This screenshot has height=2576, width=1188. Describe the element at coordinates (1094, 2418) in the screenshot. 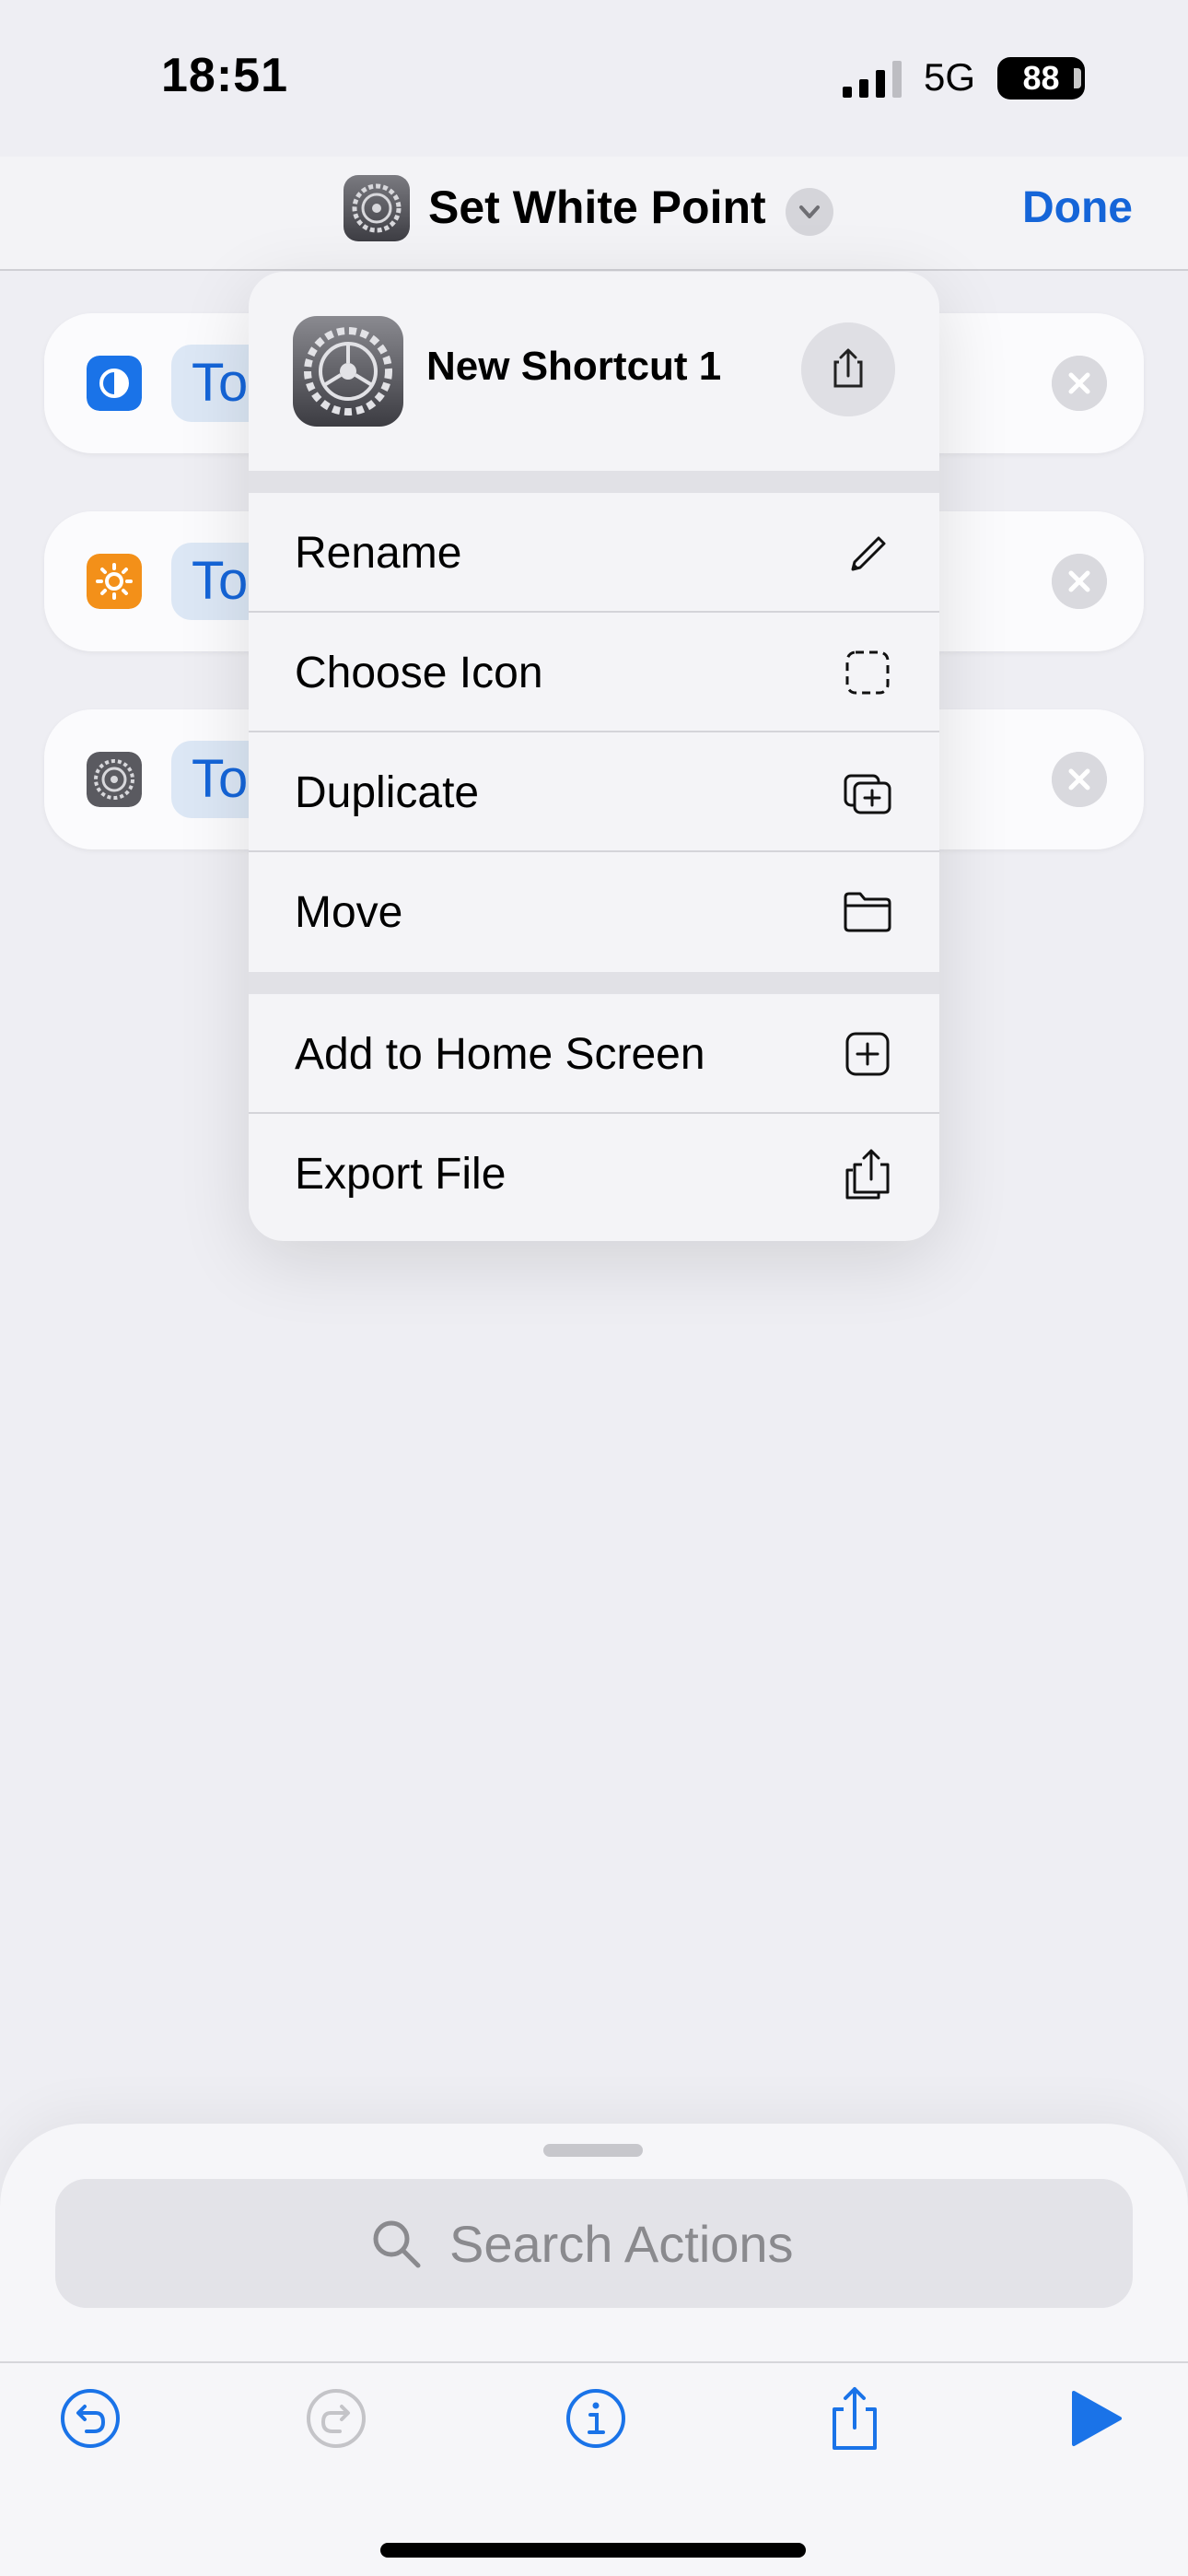

I see `play-icon` at that location.